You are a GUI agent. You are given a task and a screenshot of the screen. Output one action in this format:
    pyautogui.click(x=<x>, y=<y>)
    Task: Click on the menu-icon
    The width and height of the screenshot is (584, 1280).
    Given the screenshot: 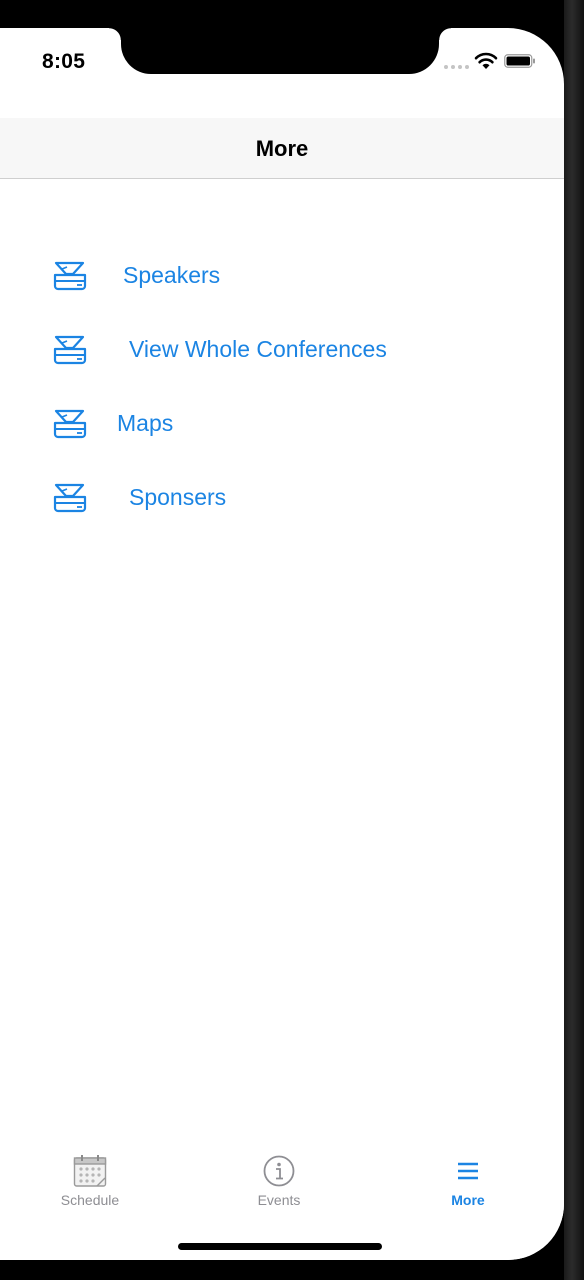 What is the action you would take?
    pyautogui.click(x=468, y=1171)
    